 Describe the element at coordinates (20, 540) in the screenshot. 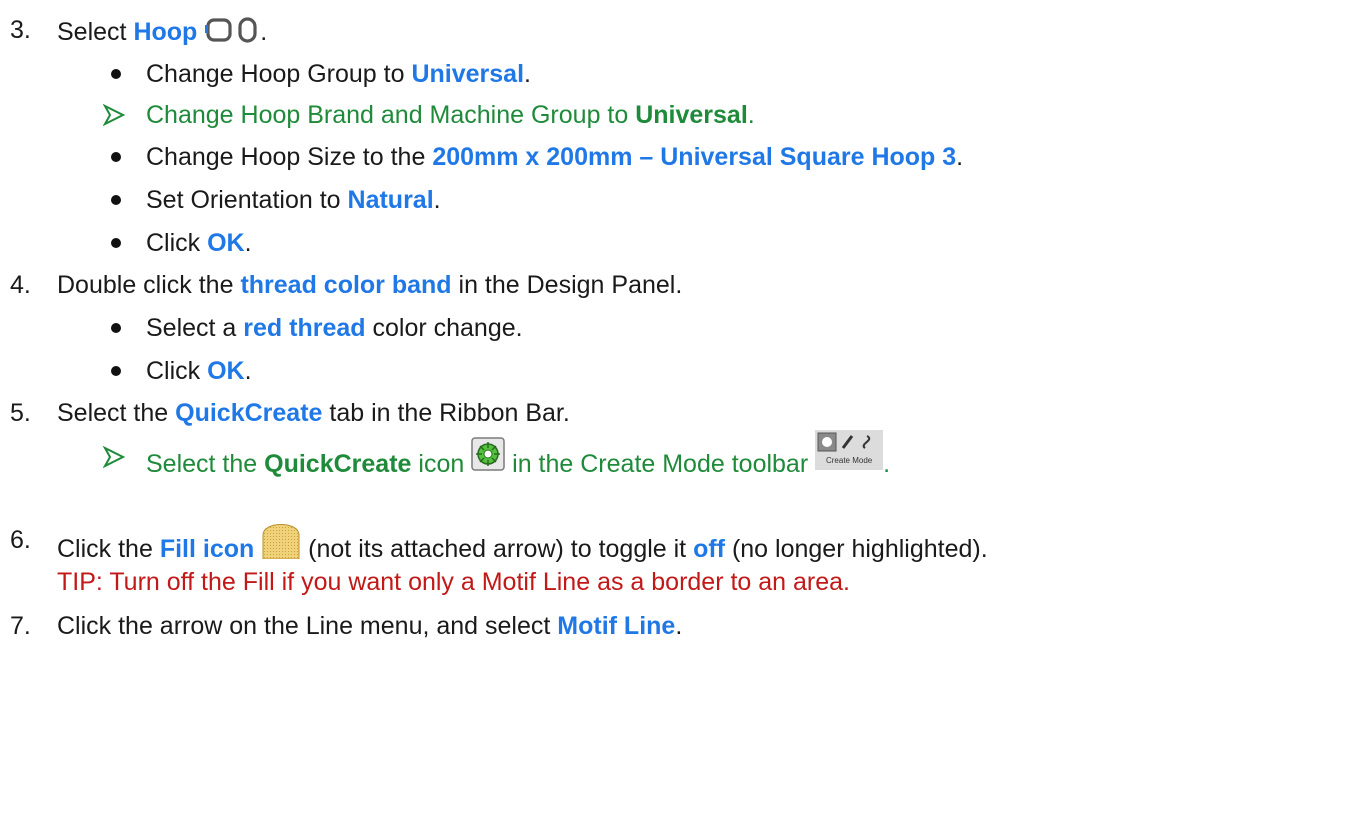

I see `step-6-number: 6.` at that location.